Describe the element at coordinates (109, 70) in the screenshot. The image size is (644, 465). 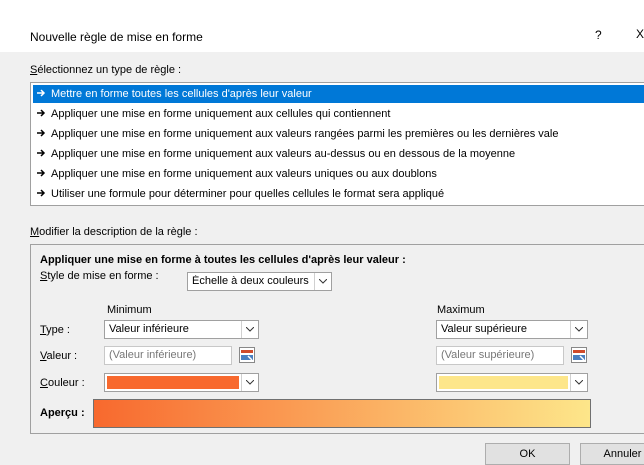
I see `select-type-label-text: électionnez un type de règle :` at that location.